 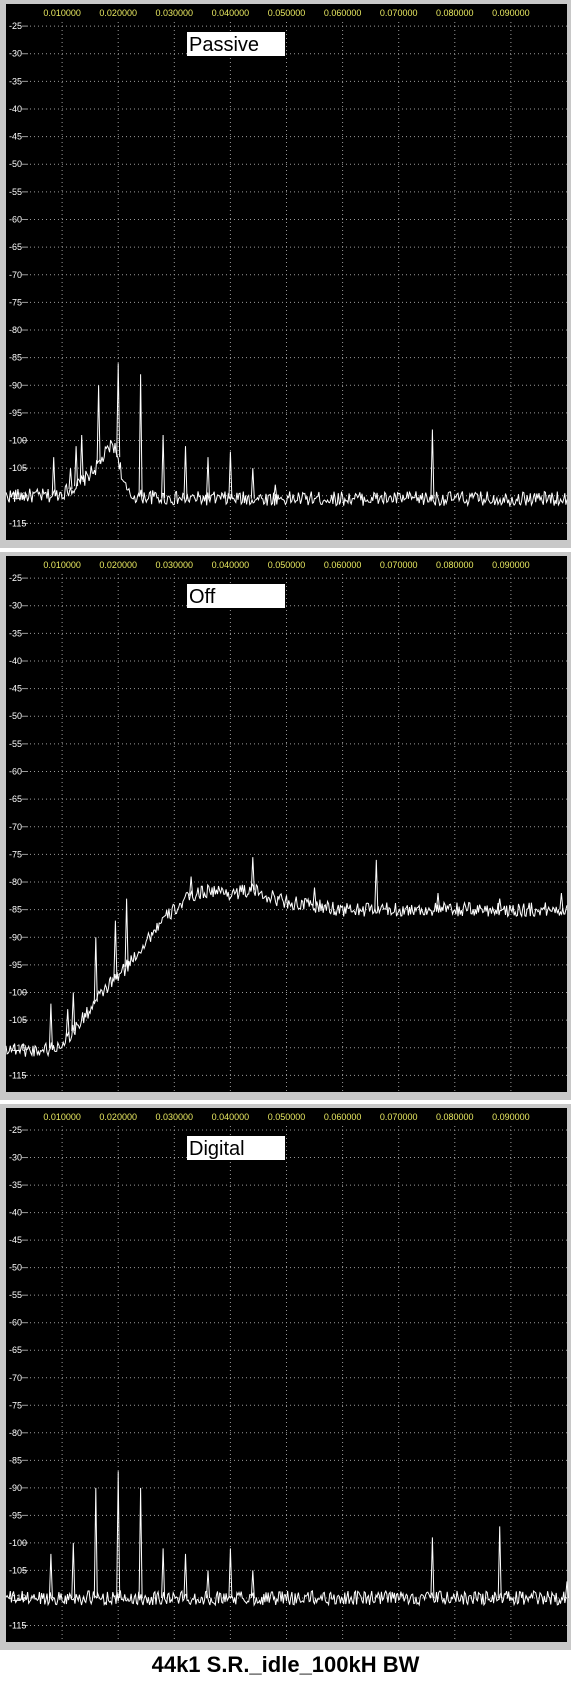 I want to click on panel-label: Passive, so click(x=224, y=45).